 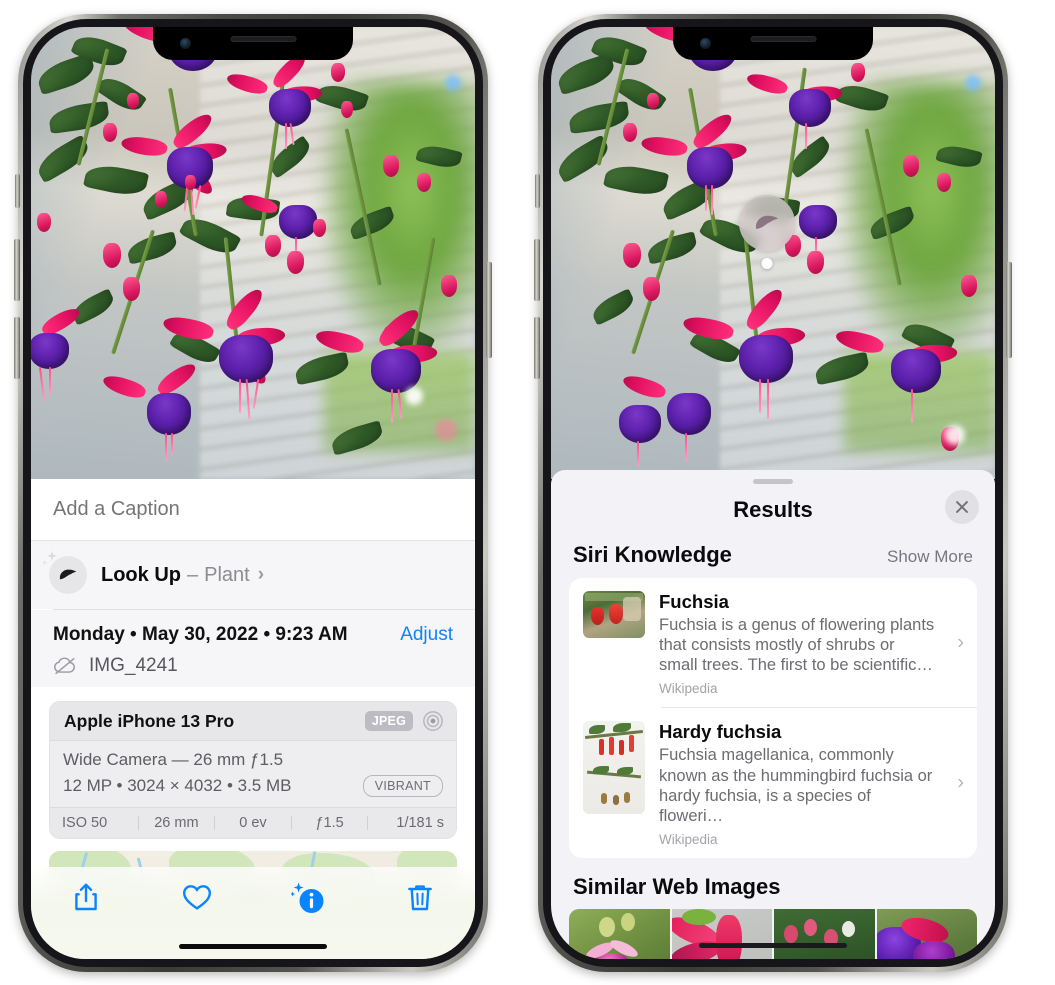 What do you see at coordinates (64, 666) in the screenshot?
I see `cloud-slash-icon` at bounding box center [64, 666].